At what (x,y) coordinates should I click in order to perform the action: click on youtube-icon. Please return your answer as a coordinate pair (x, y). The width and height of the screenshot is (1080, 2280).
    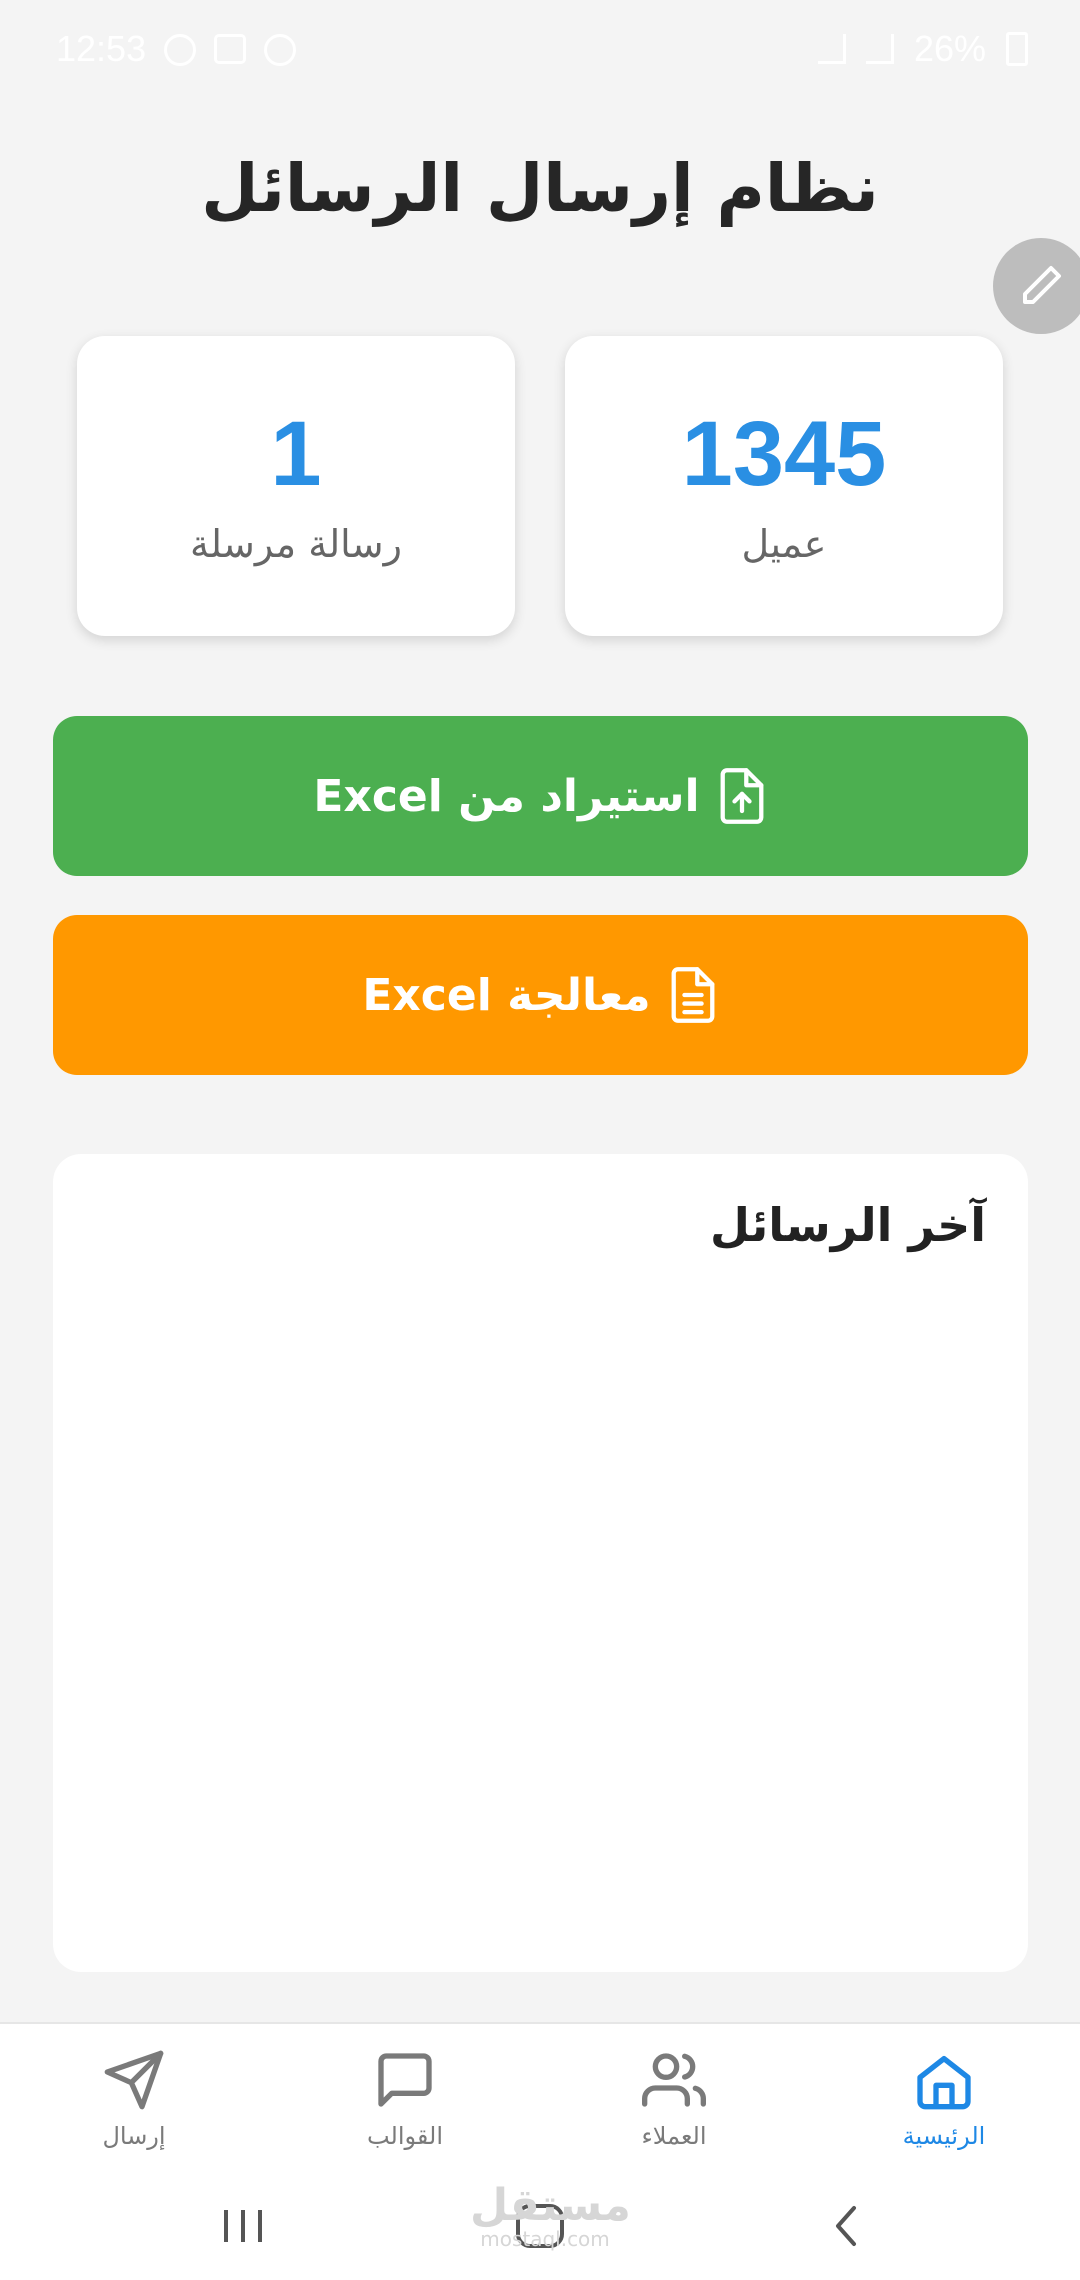
    Looking at the image, I should click on (280, 50).